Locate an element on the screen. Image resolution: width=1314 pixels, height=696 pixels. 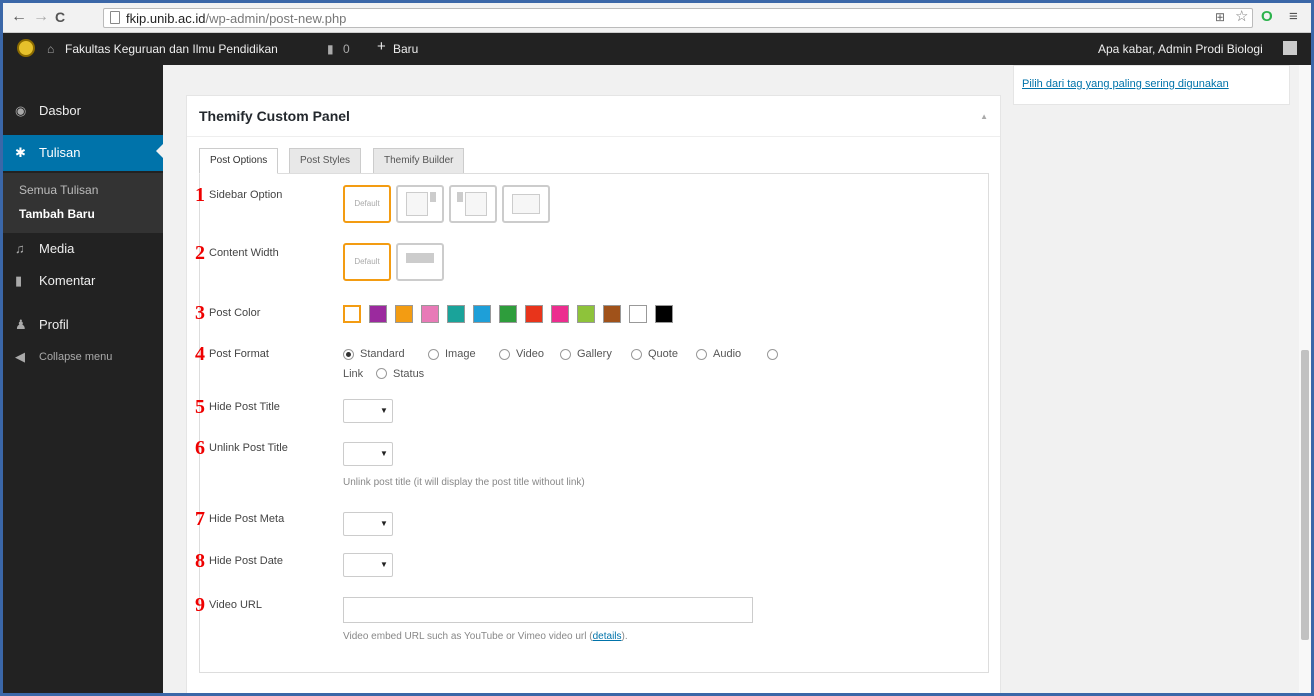
format-gallery-label: Gallery is located at coordinates (594, 354).